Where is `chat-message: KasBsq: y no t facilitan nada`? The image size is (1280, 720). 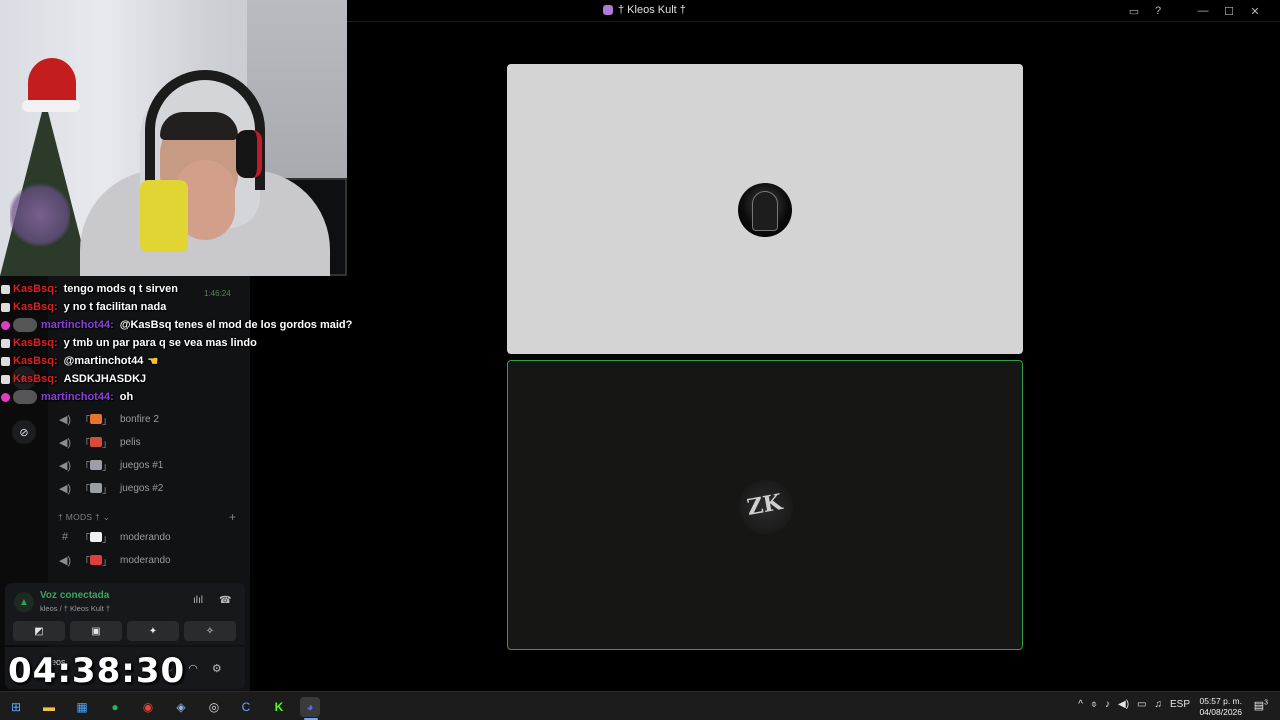 chat-message: KasBsq: y no t facilitan nada is located at coordinates (180, 307).